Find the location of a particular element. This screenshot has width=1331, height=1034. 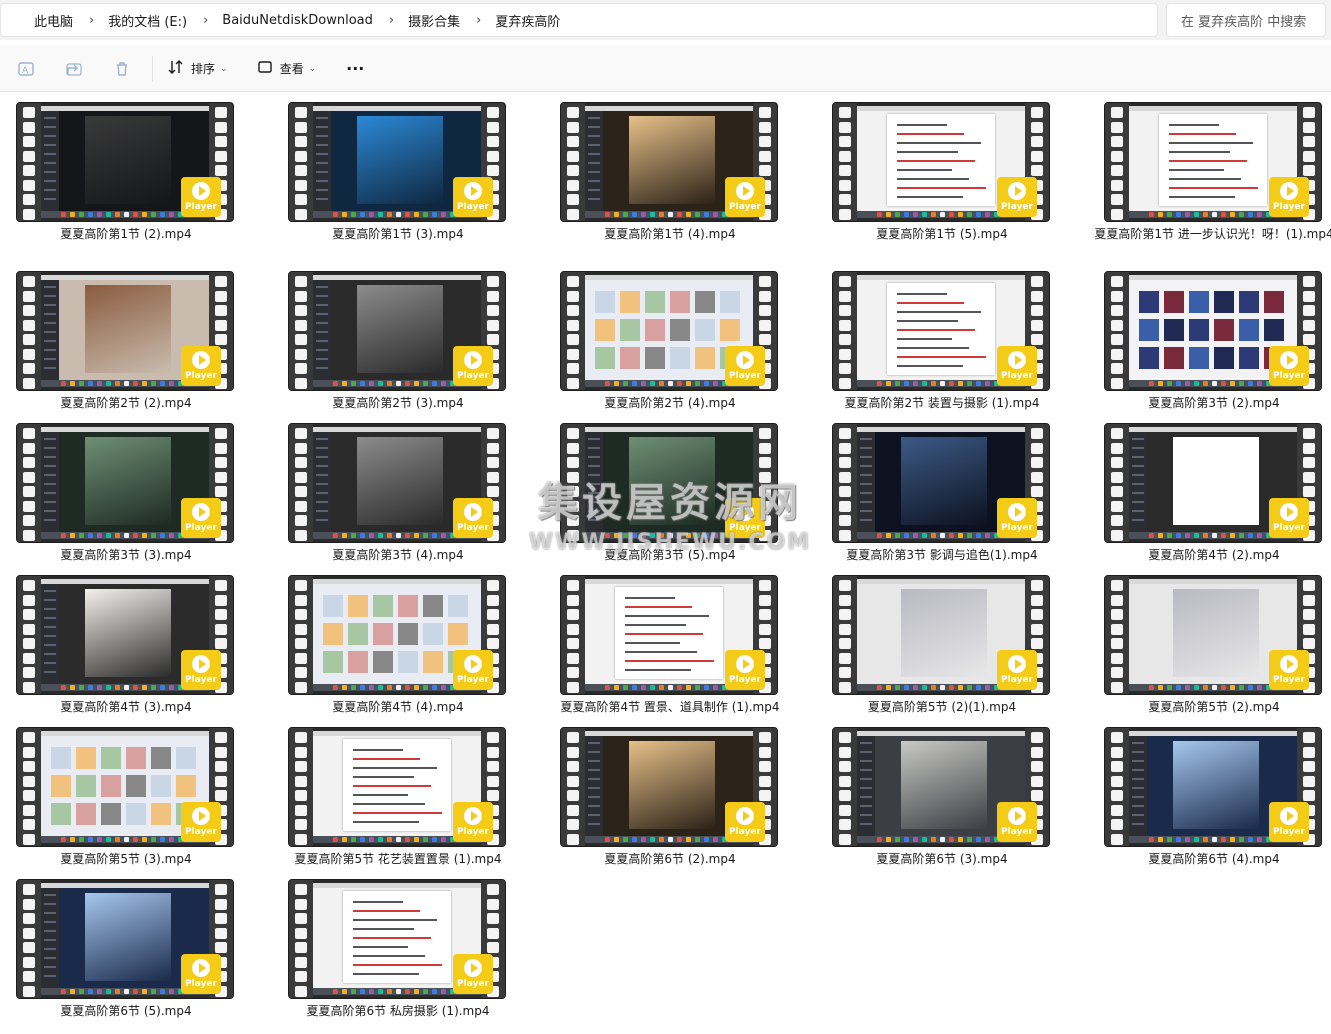

file-item: Player 夏夏高阶第1节 (3).mp4 is located at coordinates (408, 168).